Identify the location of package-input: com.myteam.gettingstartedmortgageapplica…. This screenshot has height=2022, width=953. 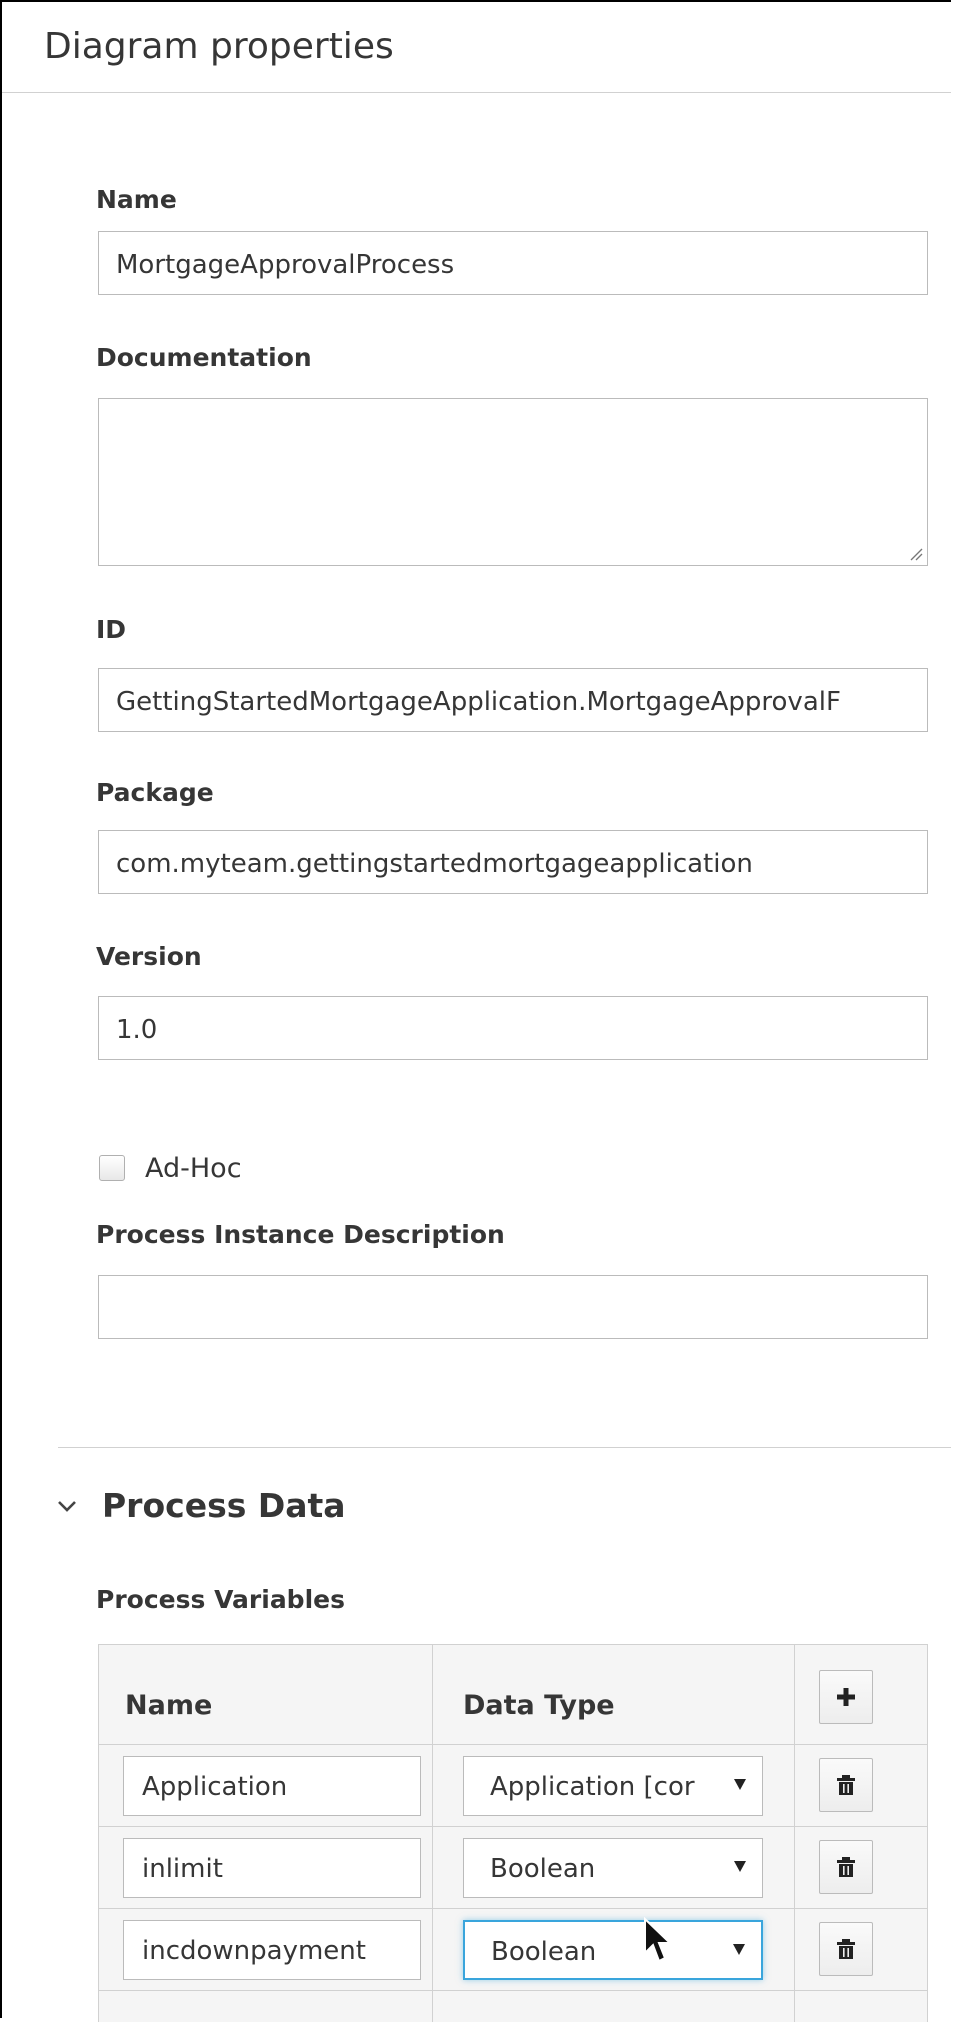
(513, 862).